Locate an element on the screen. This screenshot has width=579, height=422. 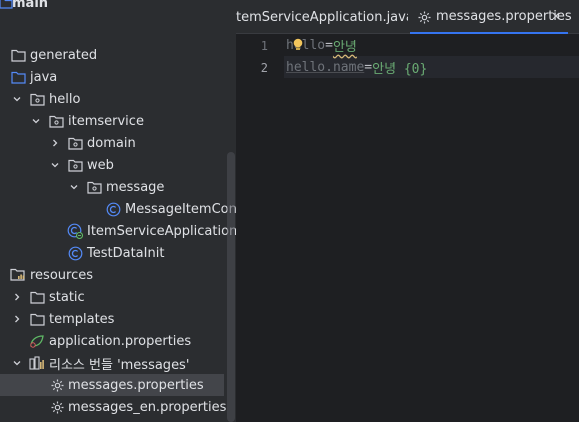
resource-bundle-icon is located at coordinates (37, 363).